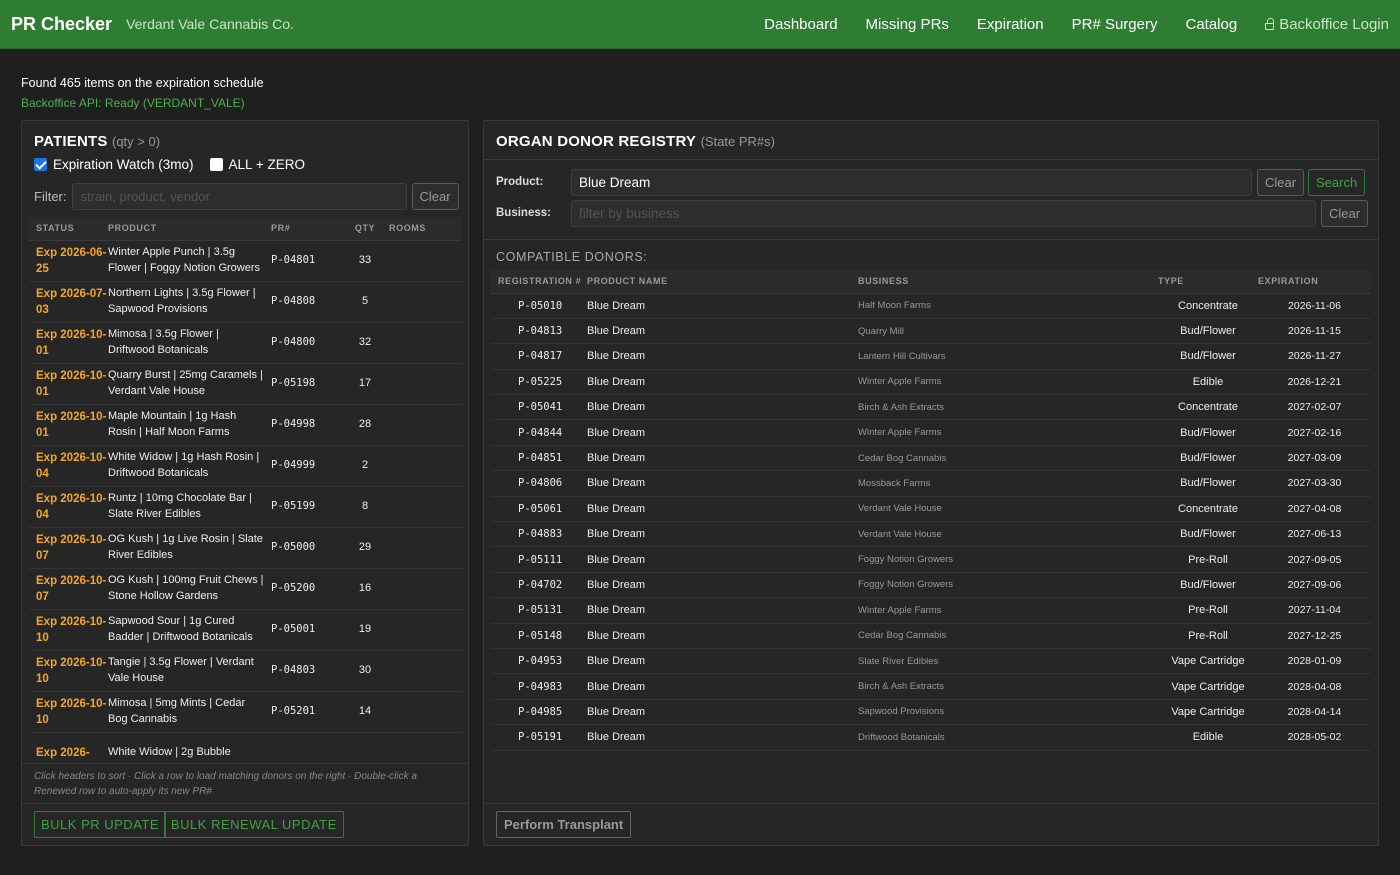  I want to click on col-registration: REGISTRATION #, so click(539, 282).